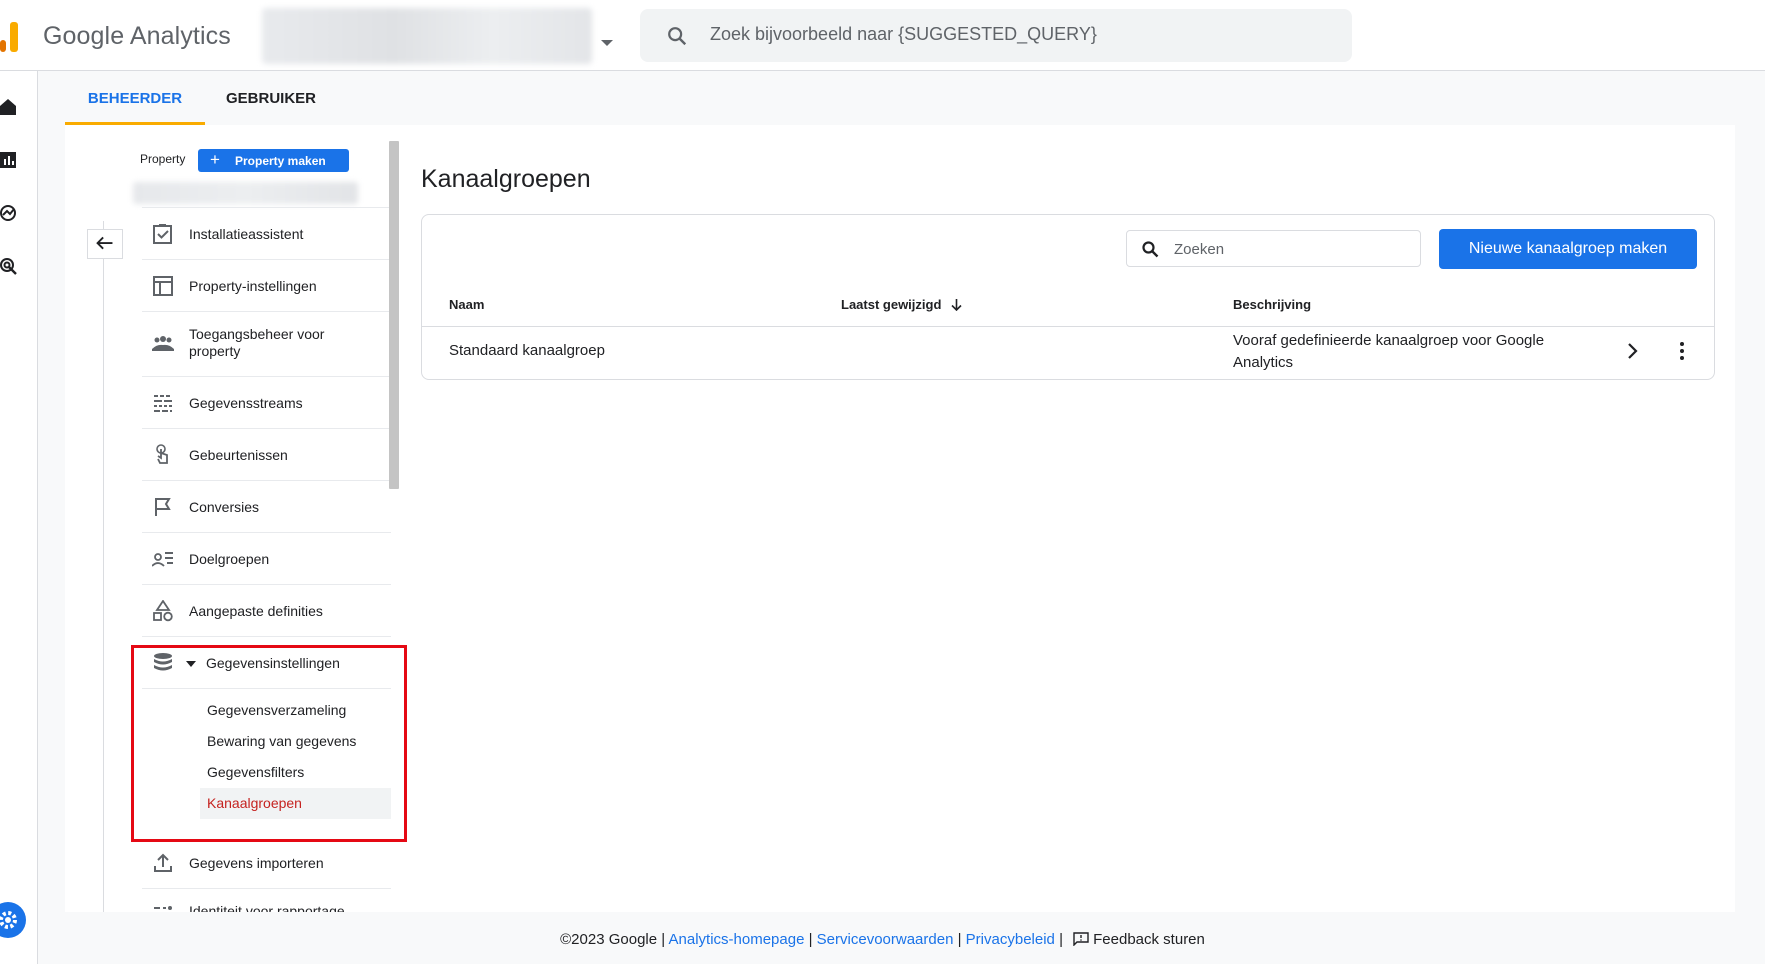 The height and width of the screenshot is (964, 1765). I want to click on sidebar-item-gegevensstreams: Gegevensstreams, so click(266, 403).